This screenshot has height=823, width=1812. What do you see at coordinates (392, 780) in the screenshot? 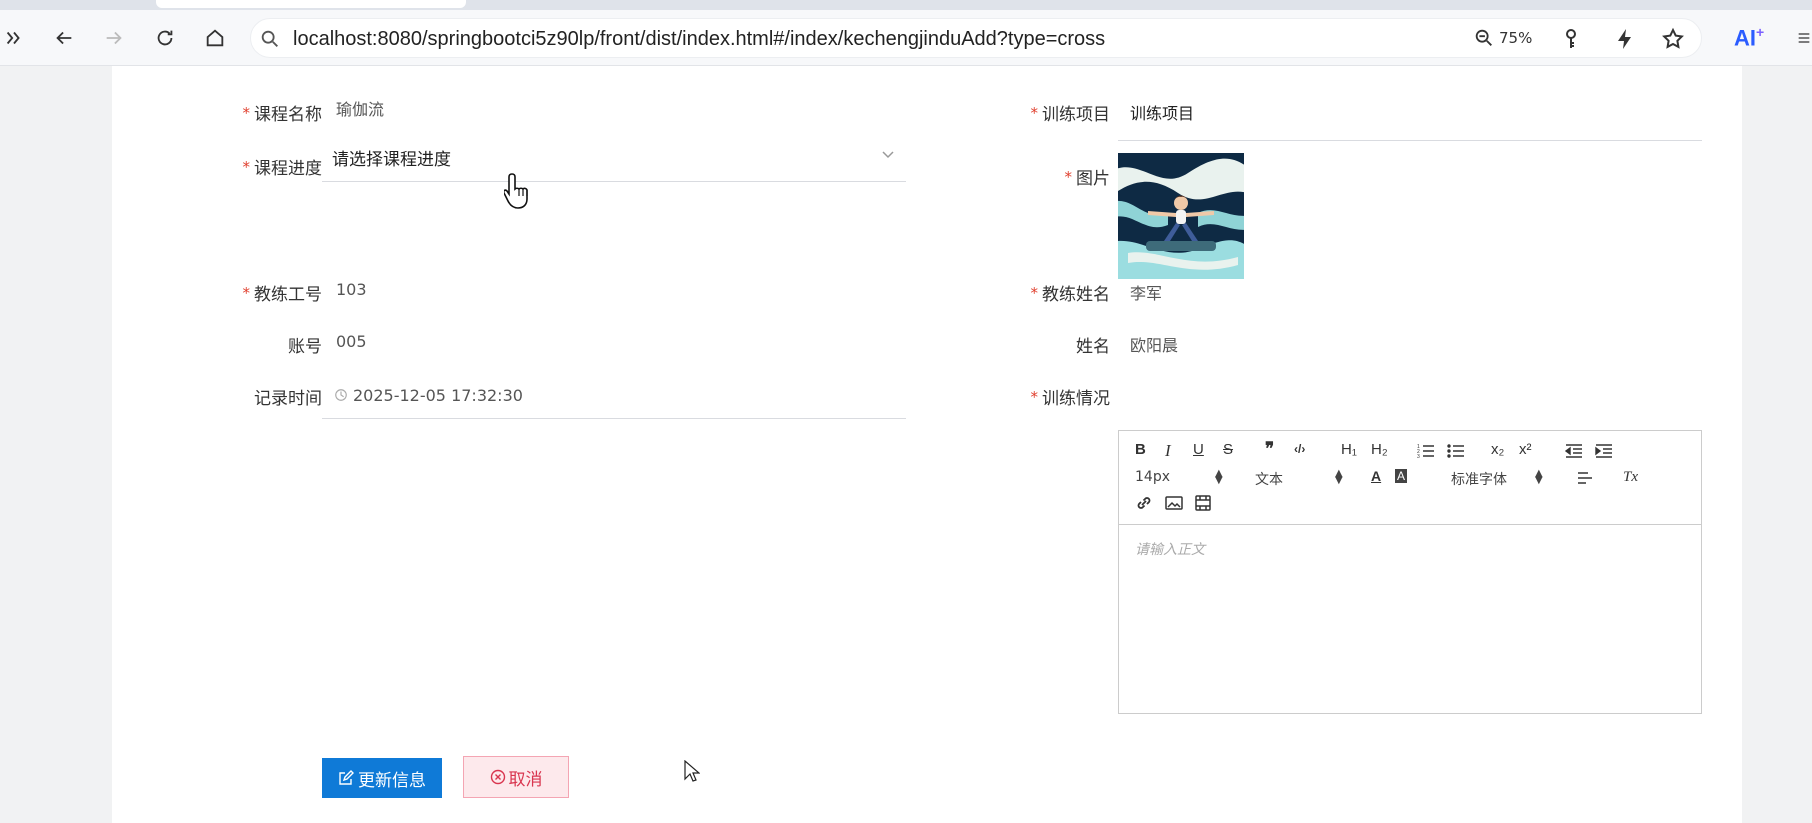
I see `update-info-label: 更新信息` at bounding box center [392, 780].